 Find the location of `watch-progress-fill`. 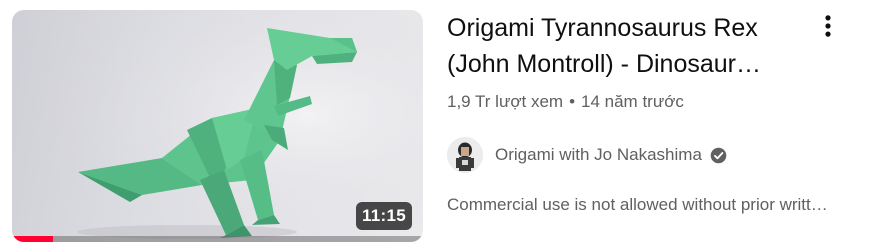

watch-progress-fill is located at coordinates (33, 239).